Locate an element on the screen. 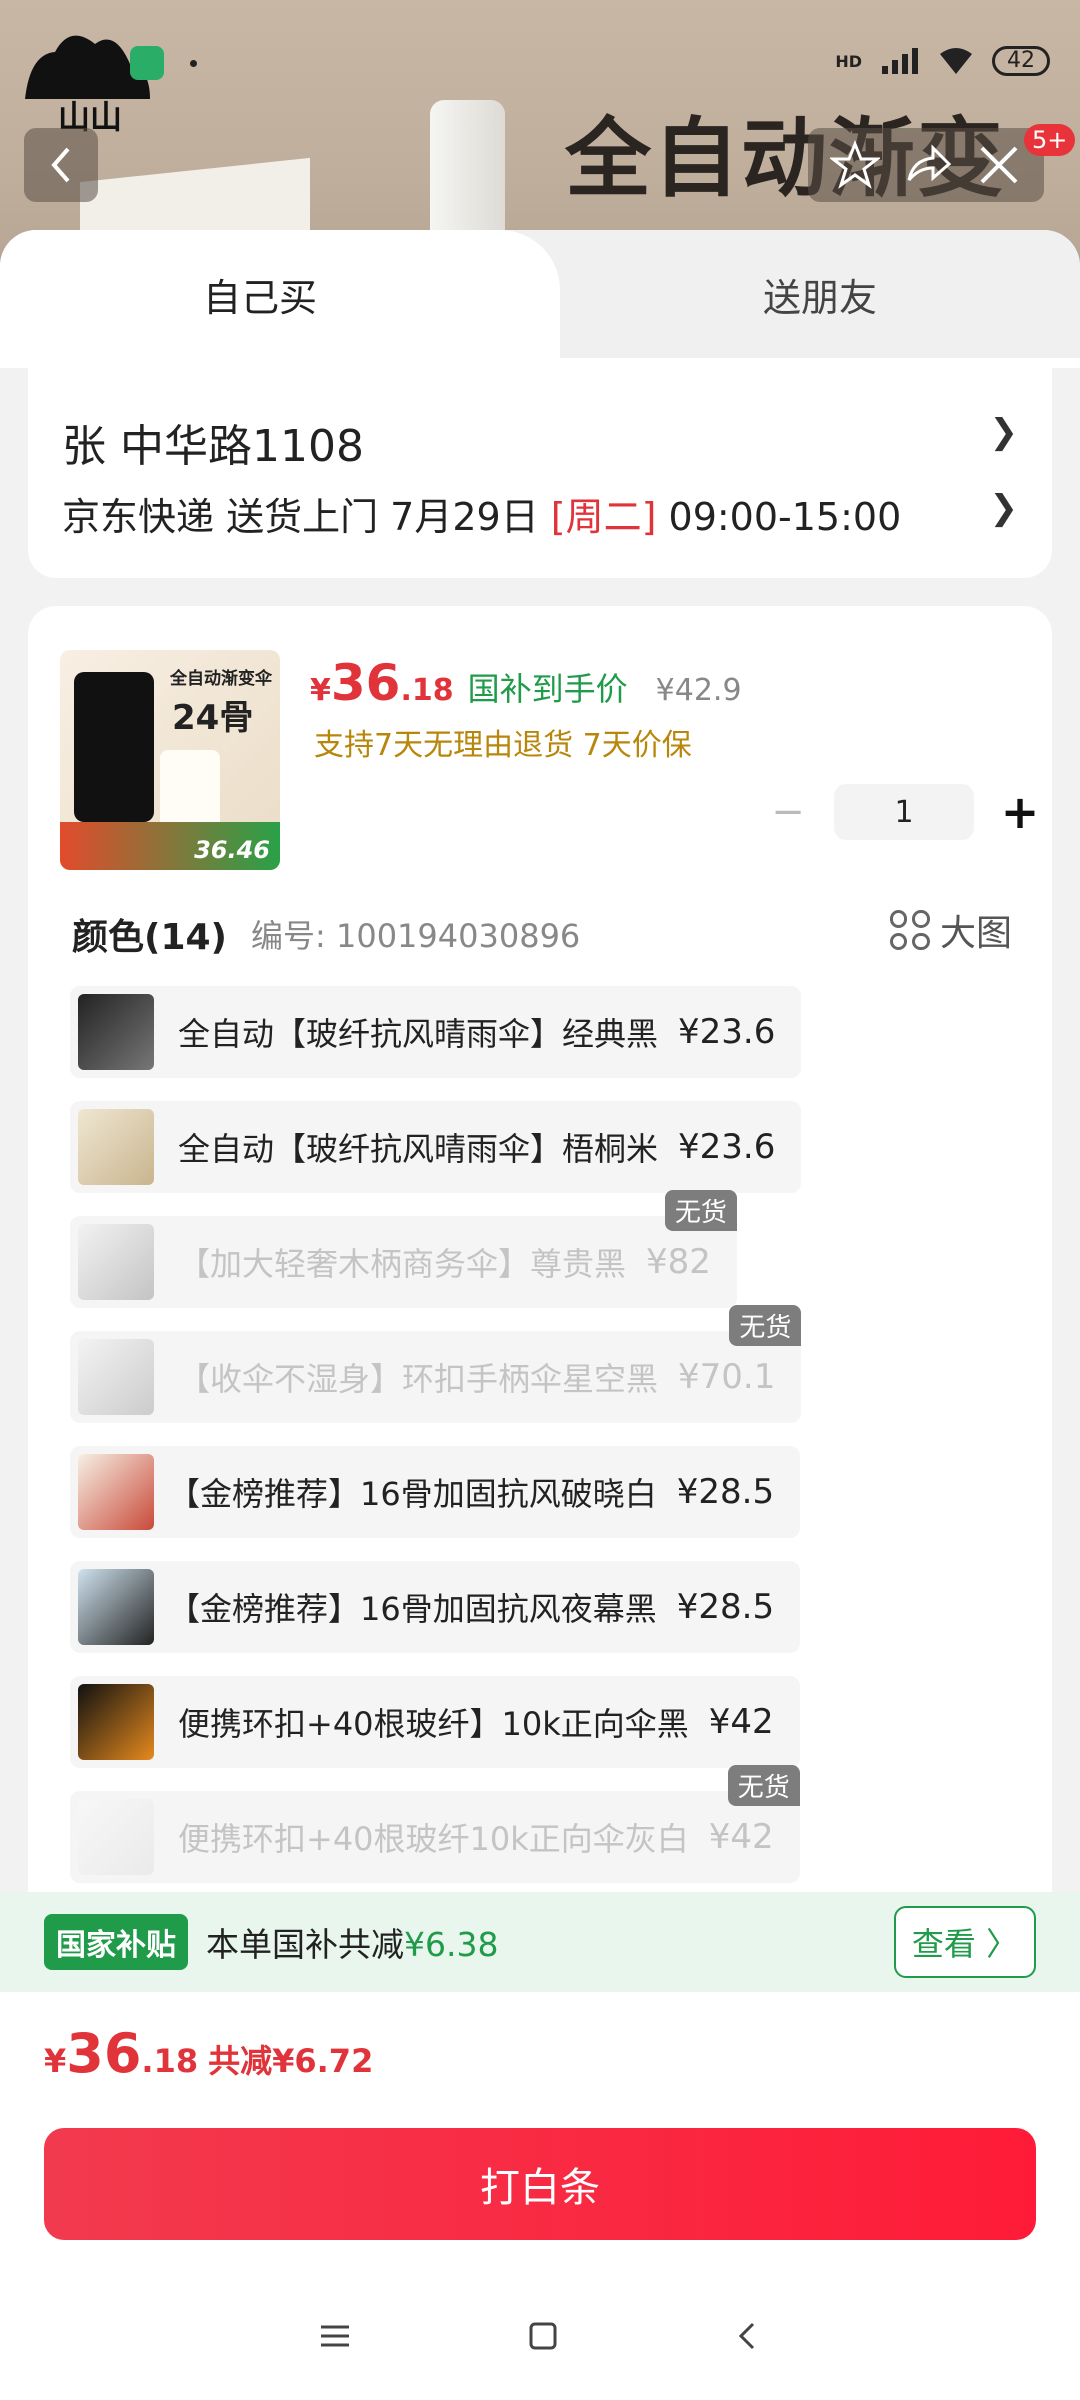 This screenshot has height=2400, width=1080. spec-option: 【加大轻奢木柄商务伞】尊贵黑 ¥82 无货 is located at coordinates (403, 1249).